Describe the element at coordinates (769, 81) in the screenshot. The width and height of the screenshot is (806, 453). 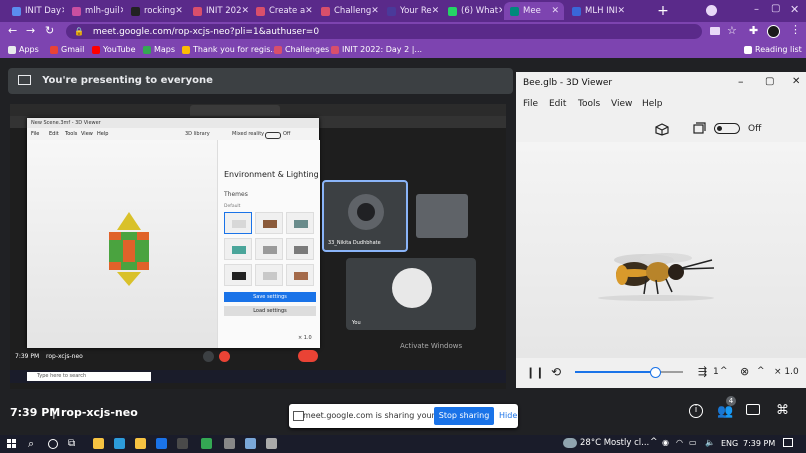
I see `viewer-maximize-icon: ▢` at that location.